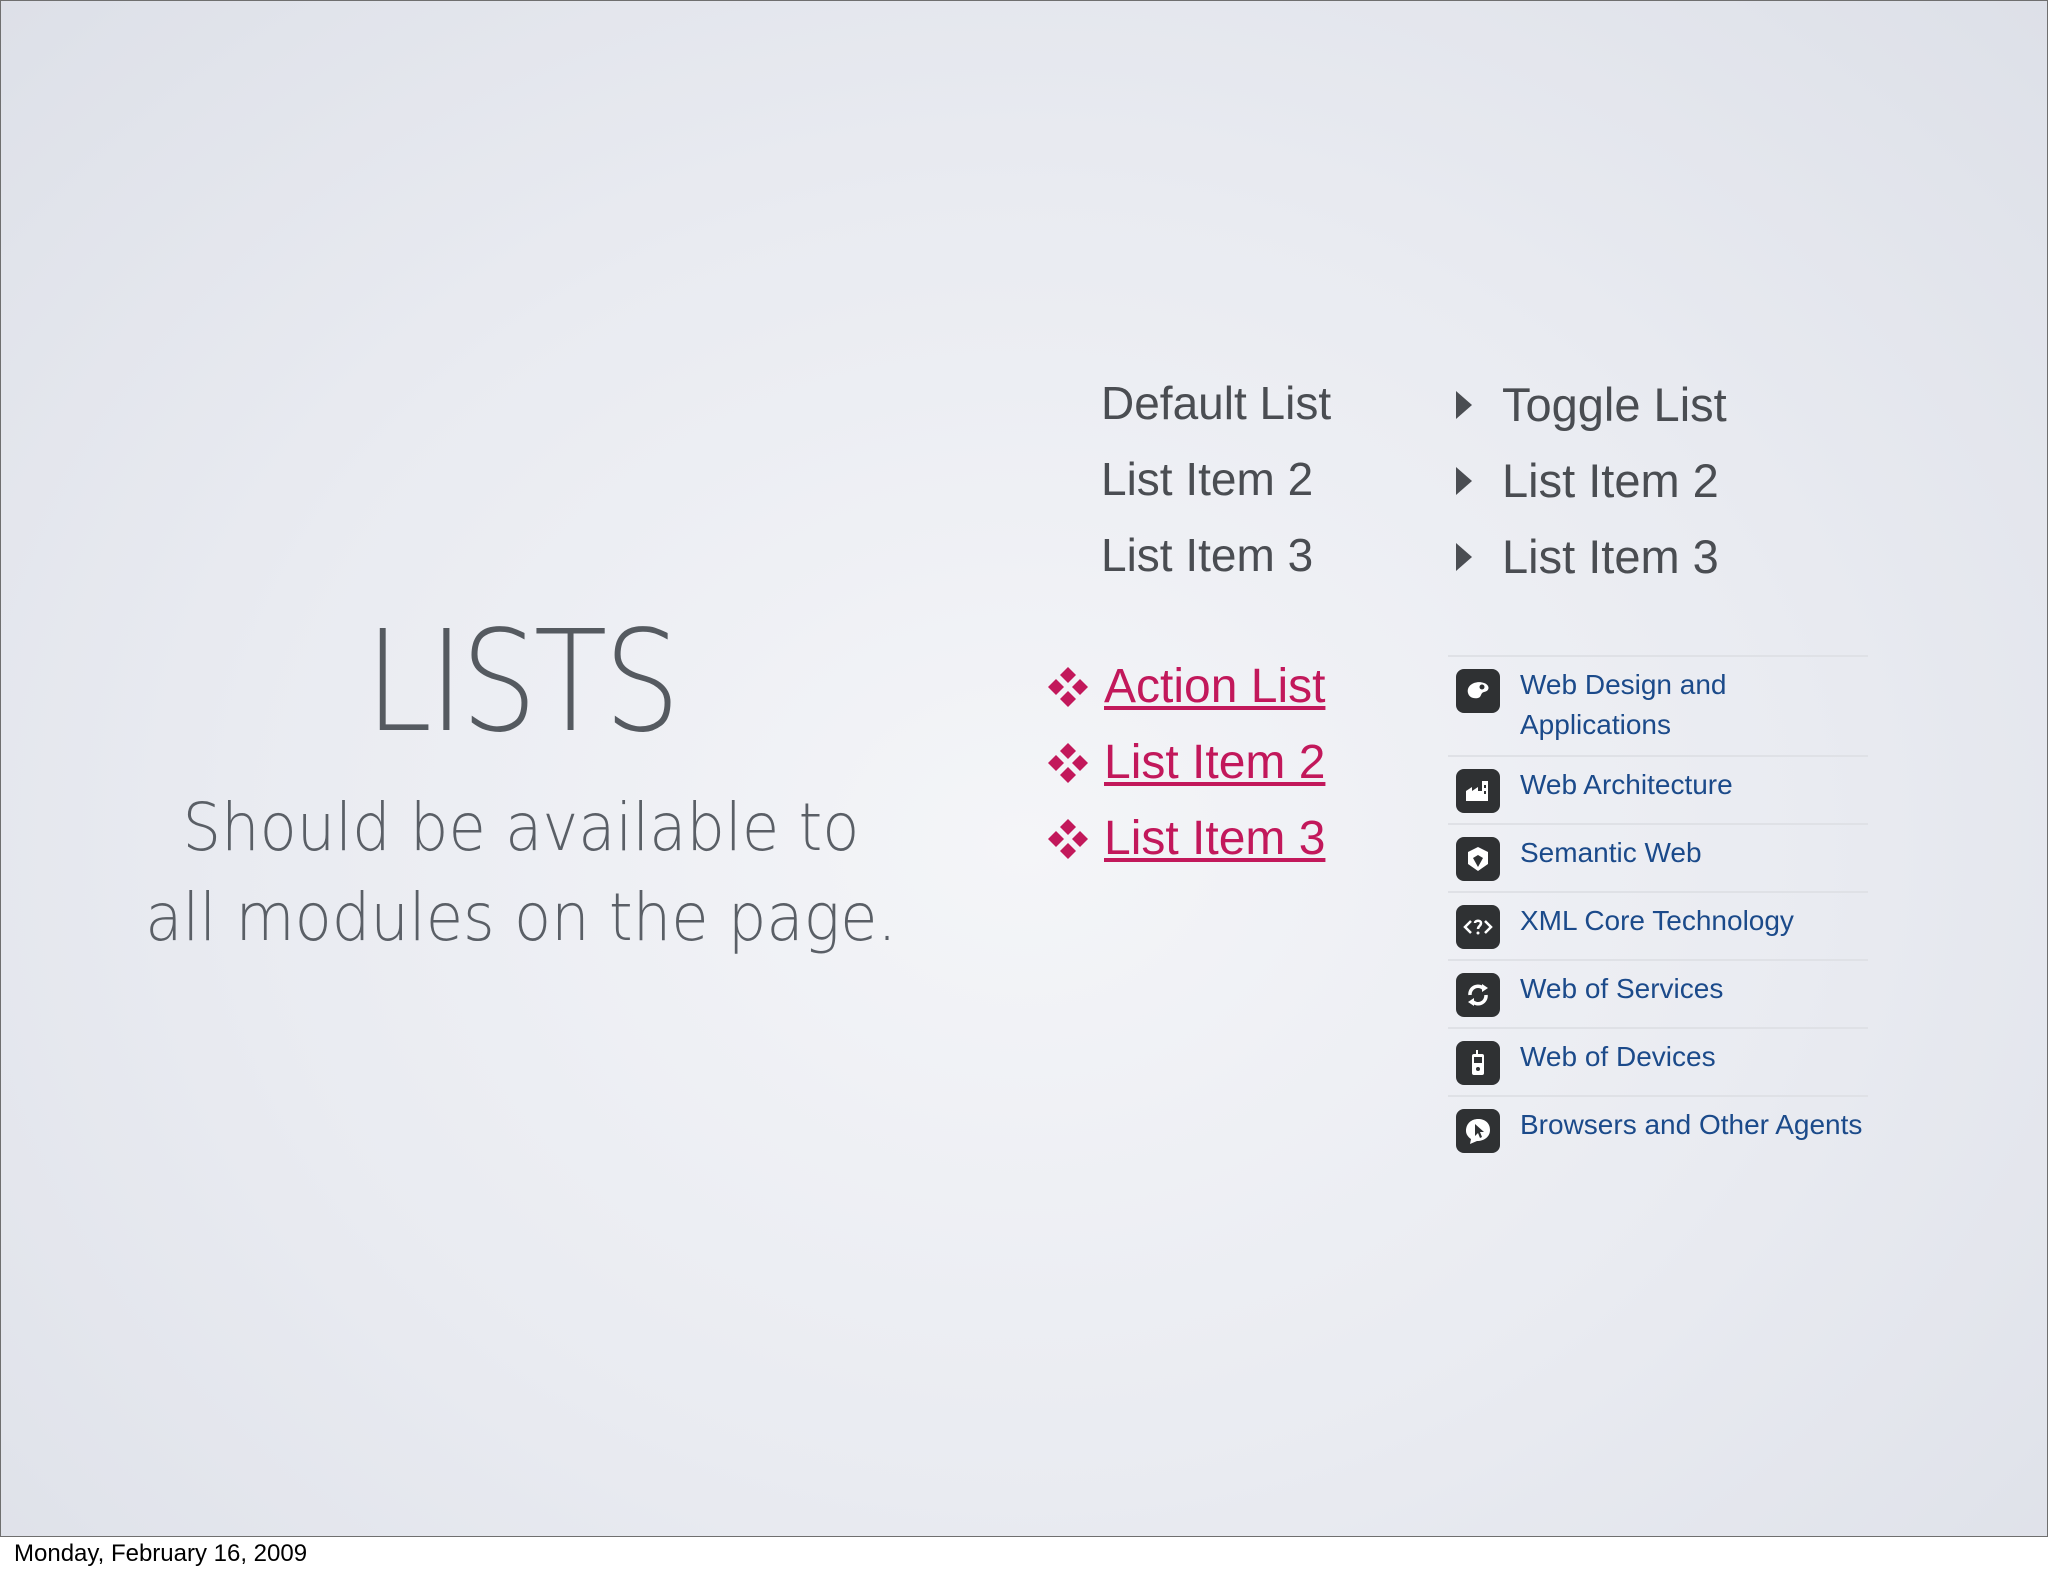 Image resolution: width=2048 pixels, height=1576 pixels. What do you see at coordinates (1207, 555) in the screenshot?
I see `default-list-item: List Item 3` at bounding box center [1207, 555].